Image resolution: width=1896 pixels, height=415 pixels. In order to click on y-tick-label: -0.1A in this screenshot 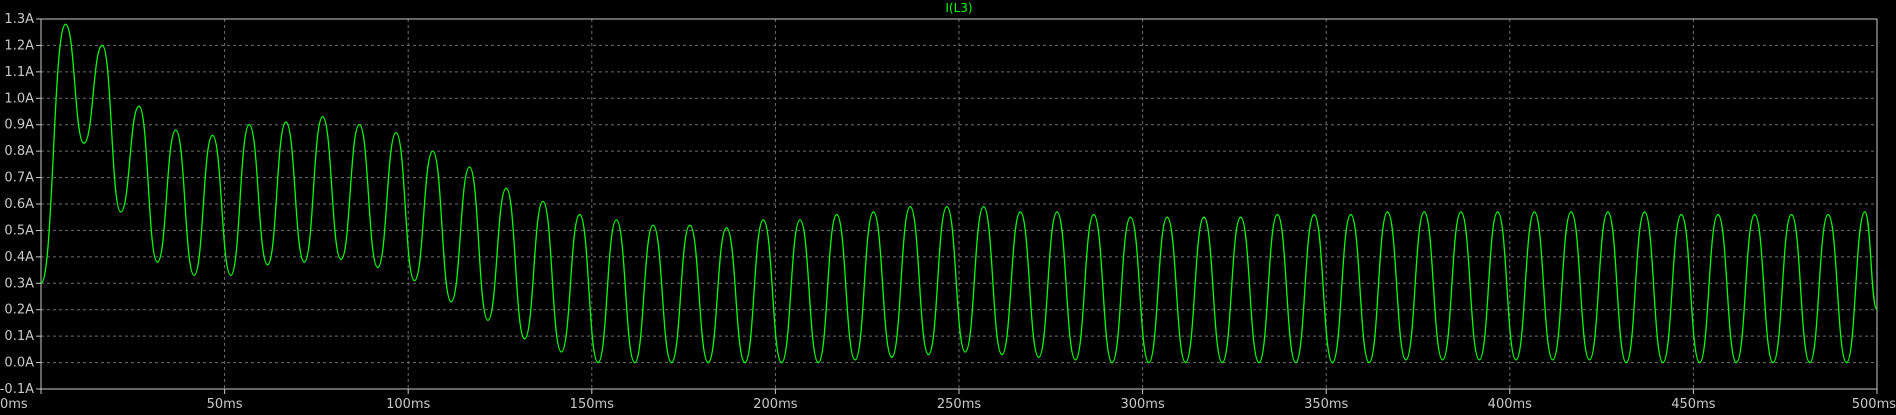, I will do `click(17, 389)`.